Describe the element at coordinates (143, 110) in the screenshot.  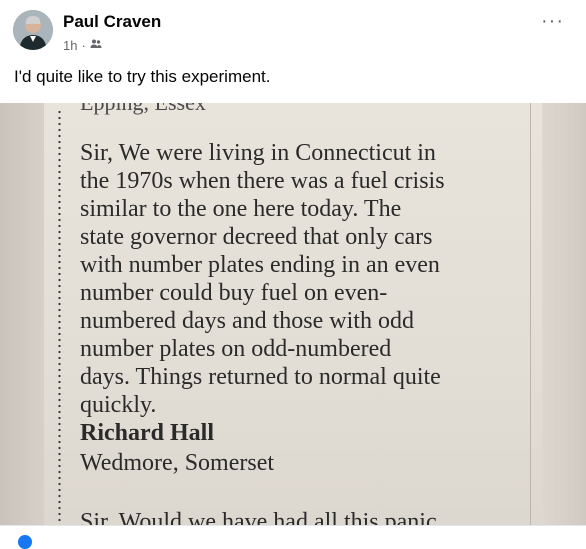
I see `cut-off-heading: Epping, Essex` at that location.